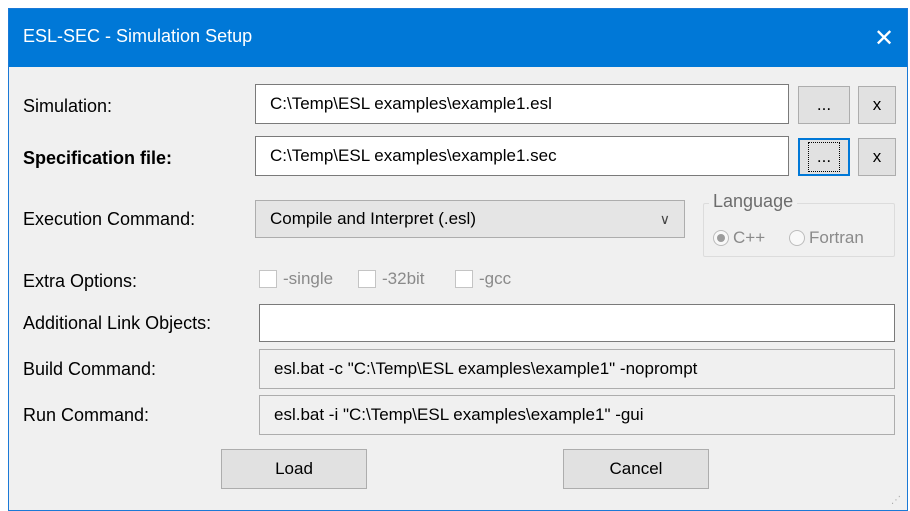  What do you see at coordinates (98, 158) in the screenshot?
I see `specification-file-label: Specification file:` at bounding box center [98, 158].